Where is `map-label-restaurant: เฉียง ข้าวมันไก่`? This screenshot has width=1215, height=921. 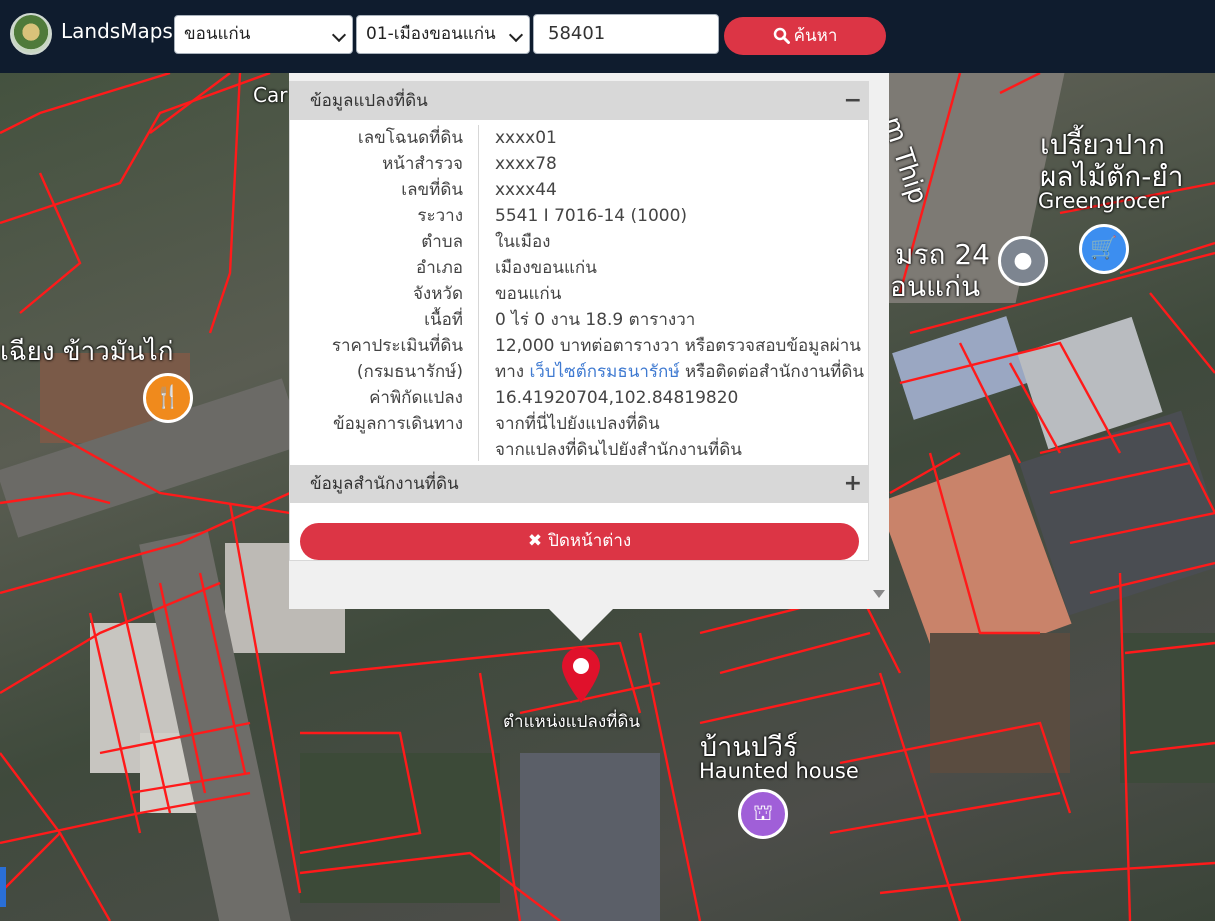 map-label-restaurant: เฉียง ข้าวมันไก่ is located at coordinates (87, 352).